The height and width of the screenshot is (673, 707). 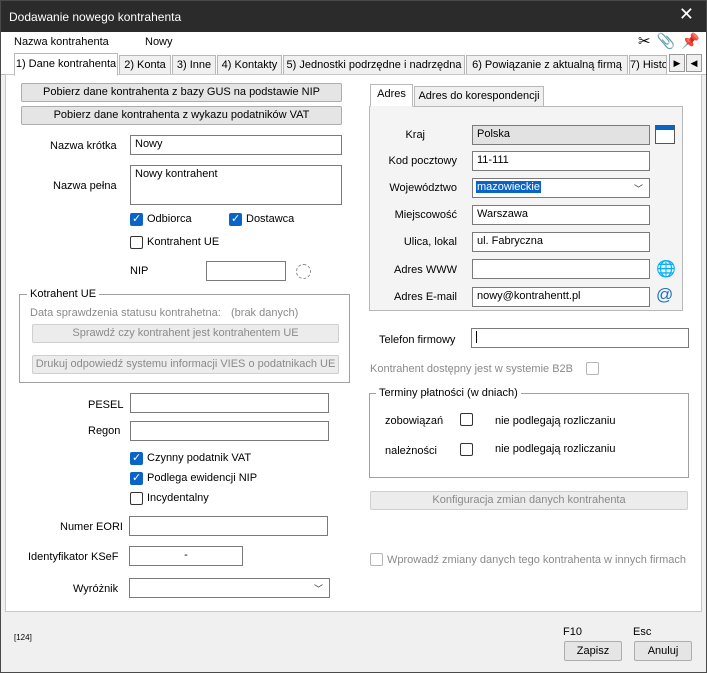 What do you see at coordinates (145, 65) in the screenshot?
I see `tab-konta: 2) Konta` at bounding box center [145, 65].